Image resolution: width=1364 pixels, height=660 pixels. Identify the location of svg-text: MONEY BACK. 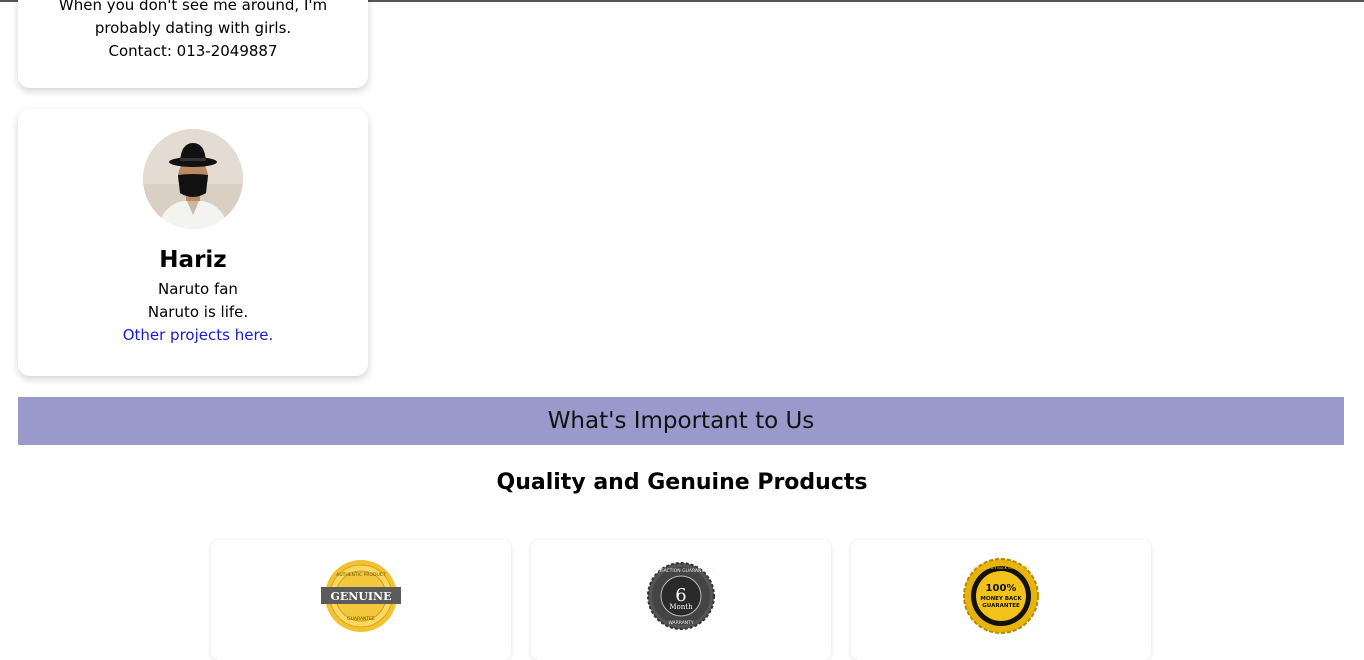
(1001, 599).